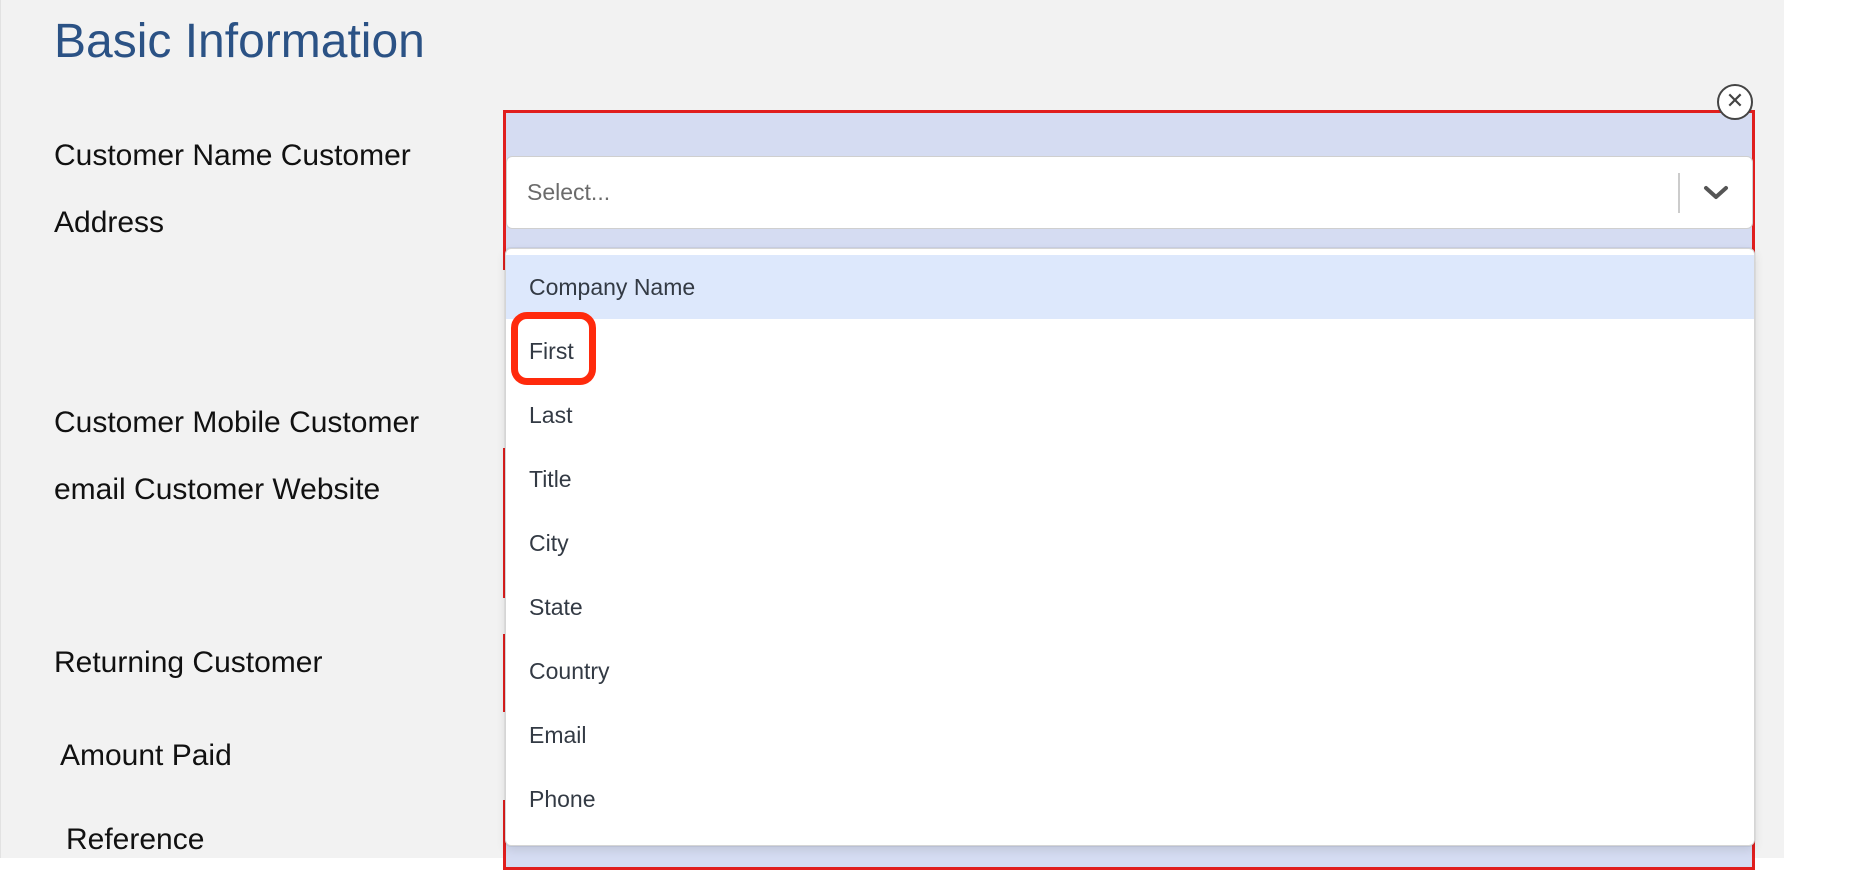  What do you see at coordinates (1130, 607) in the screenshot?
I see `select-option-state: State` at bounding box center [1130, 607].